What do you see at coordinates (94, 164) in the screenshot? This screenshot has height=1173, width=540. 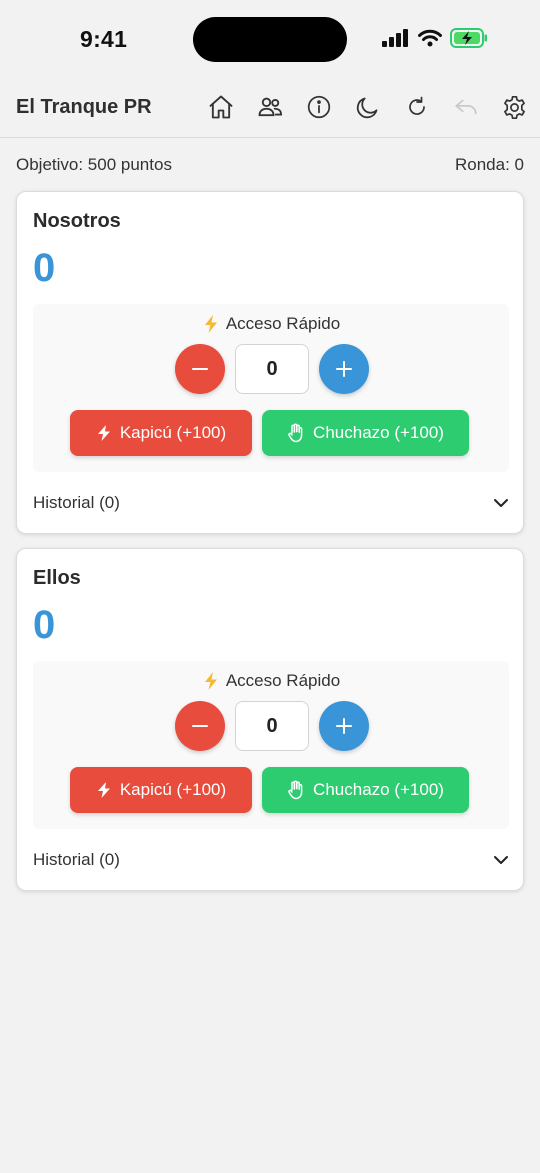 I see `target-points-label: Objetivo: 500 puntos` at bounding box center [94, 164].